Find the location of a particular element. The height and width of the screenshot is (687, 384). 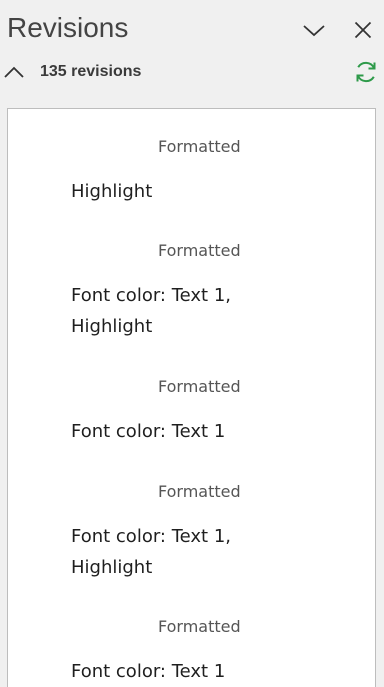

close-icon is located at coordinates (363, 30).